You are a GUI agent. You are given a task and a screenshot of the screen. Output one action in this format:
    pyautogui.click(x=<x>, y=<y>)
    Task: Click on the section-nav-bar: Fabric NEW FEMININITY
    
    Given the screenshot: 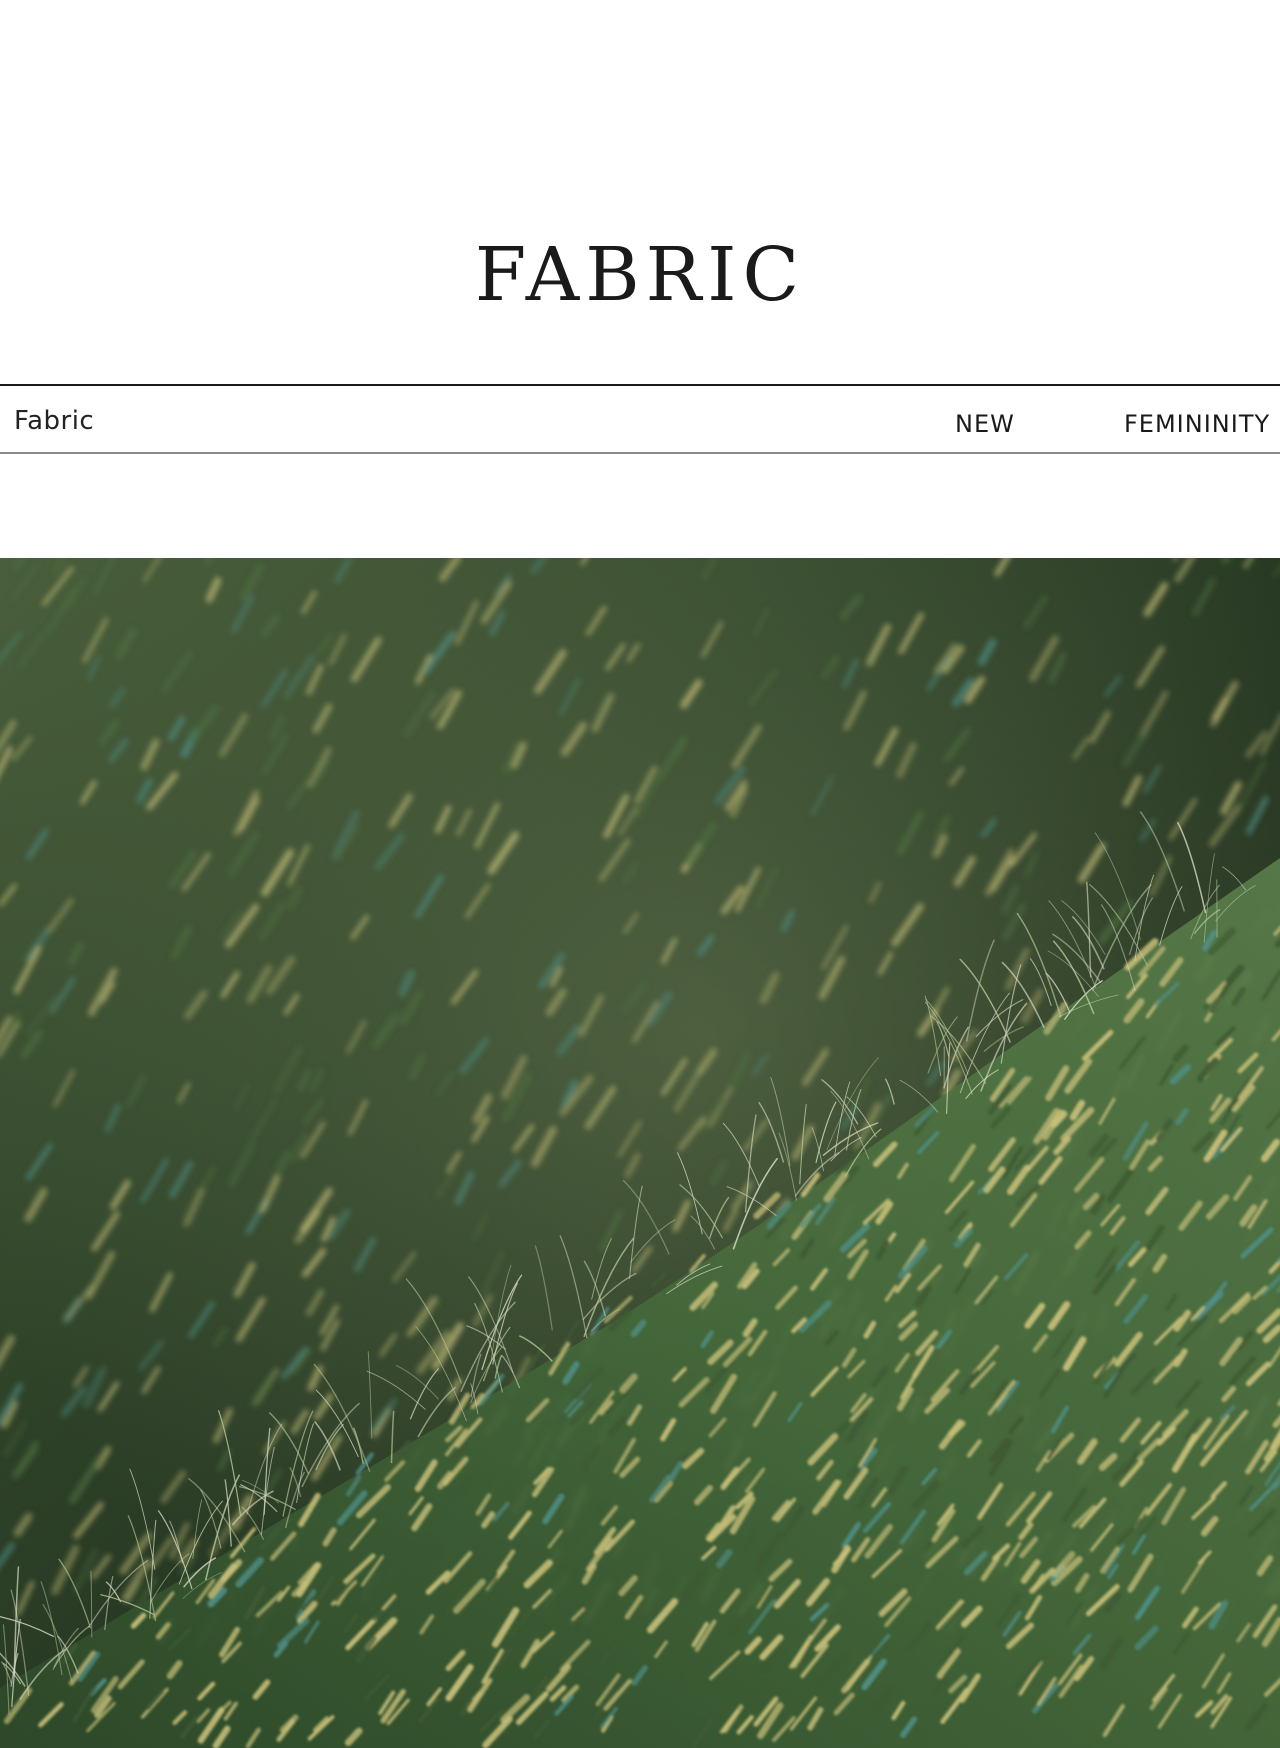 What is the action you would take?
    pyautogui.click(x=640, y=419)
    